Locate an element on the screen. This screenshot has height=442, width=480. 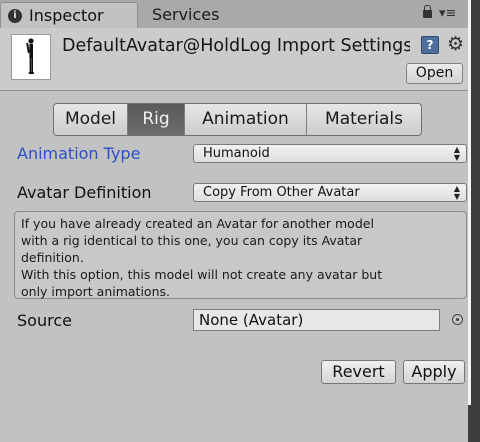
asset-thumbnail is located at coordinates (31, 57).